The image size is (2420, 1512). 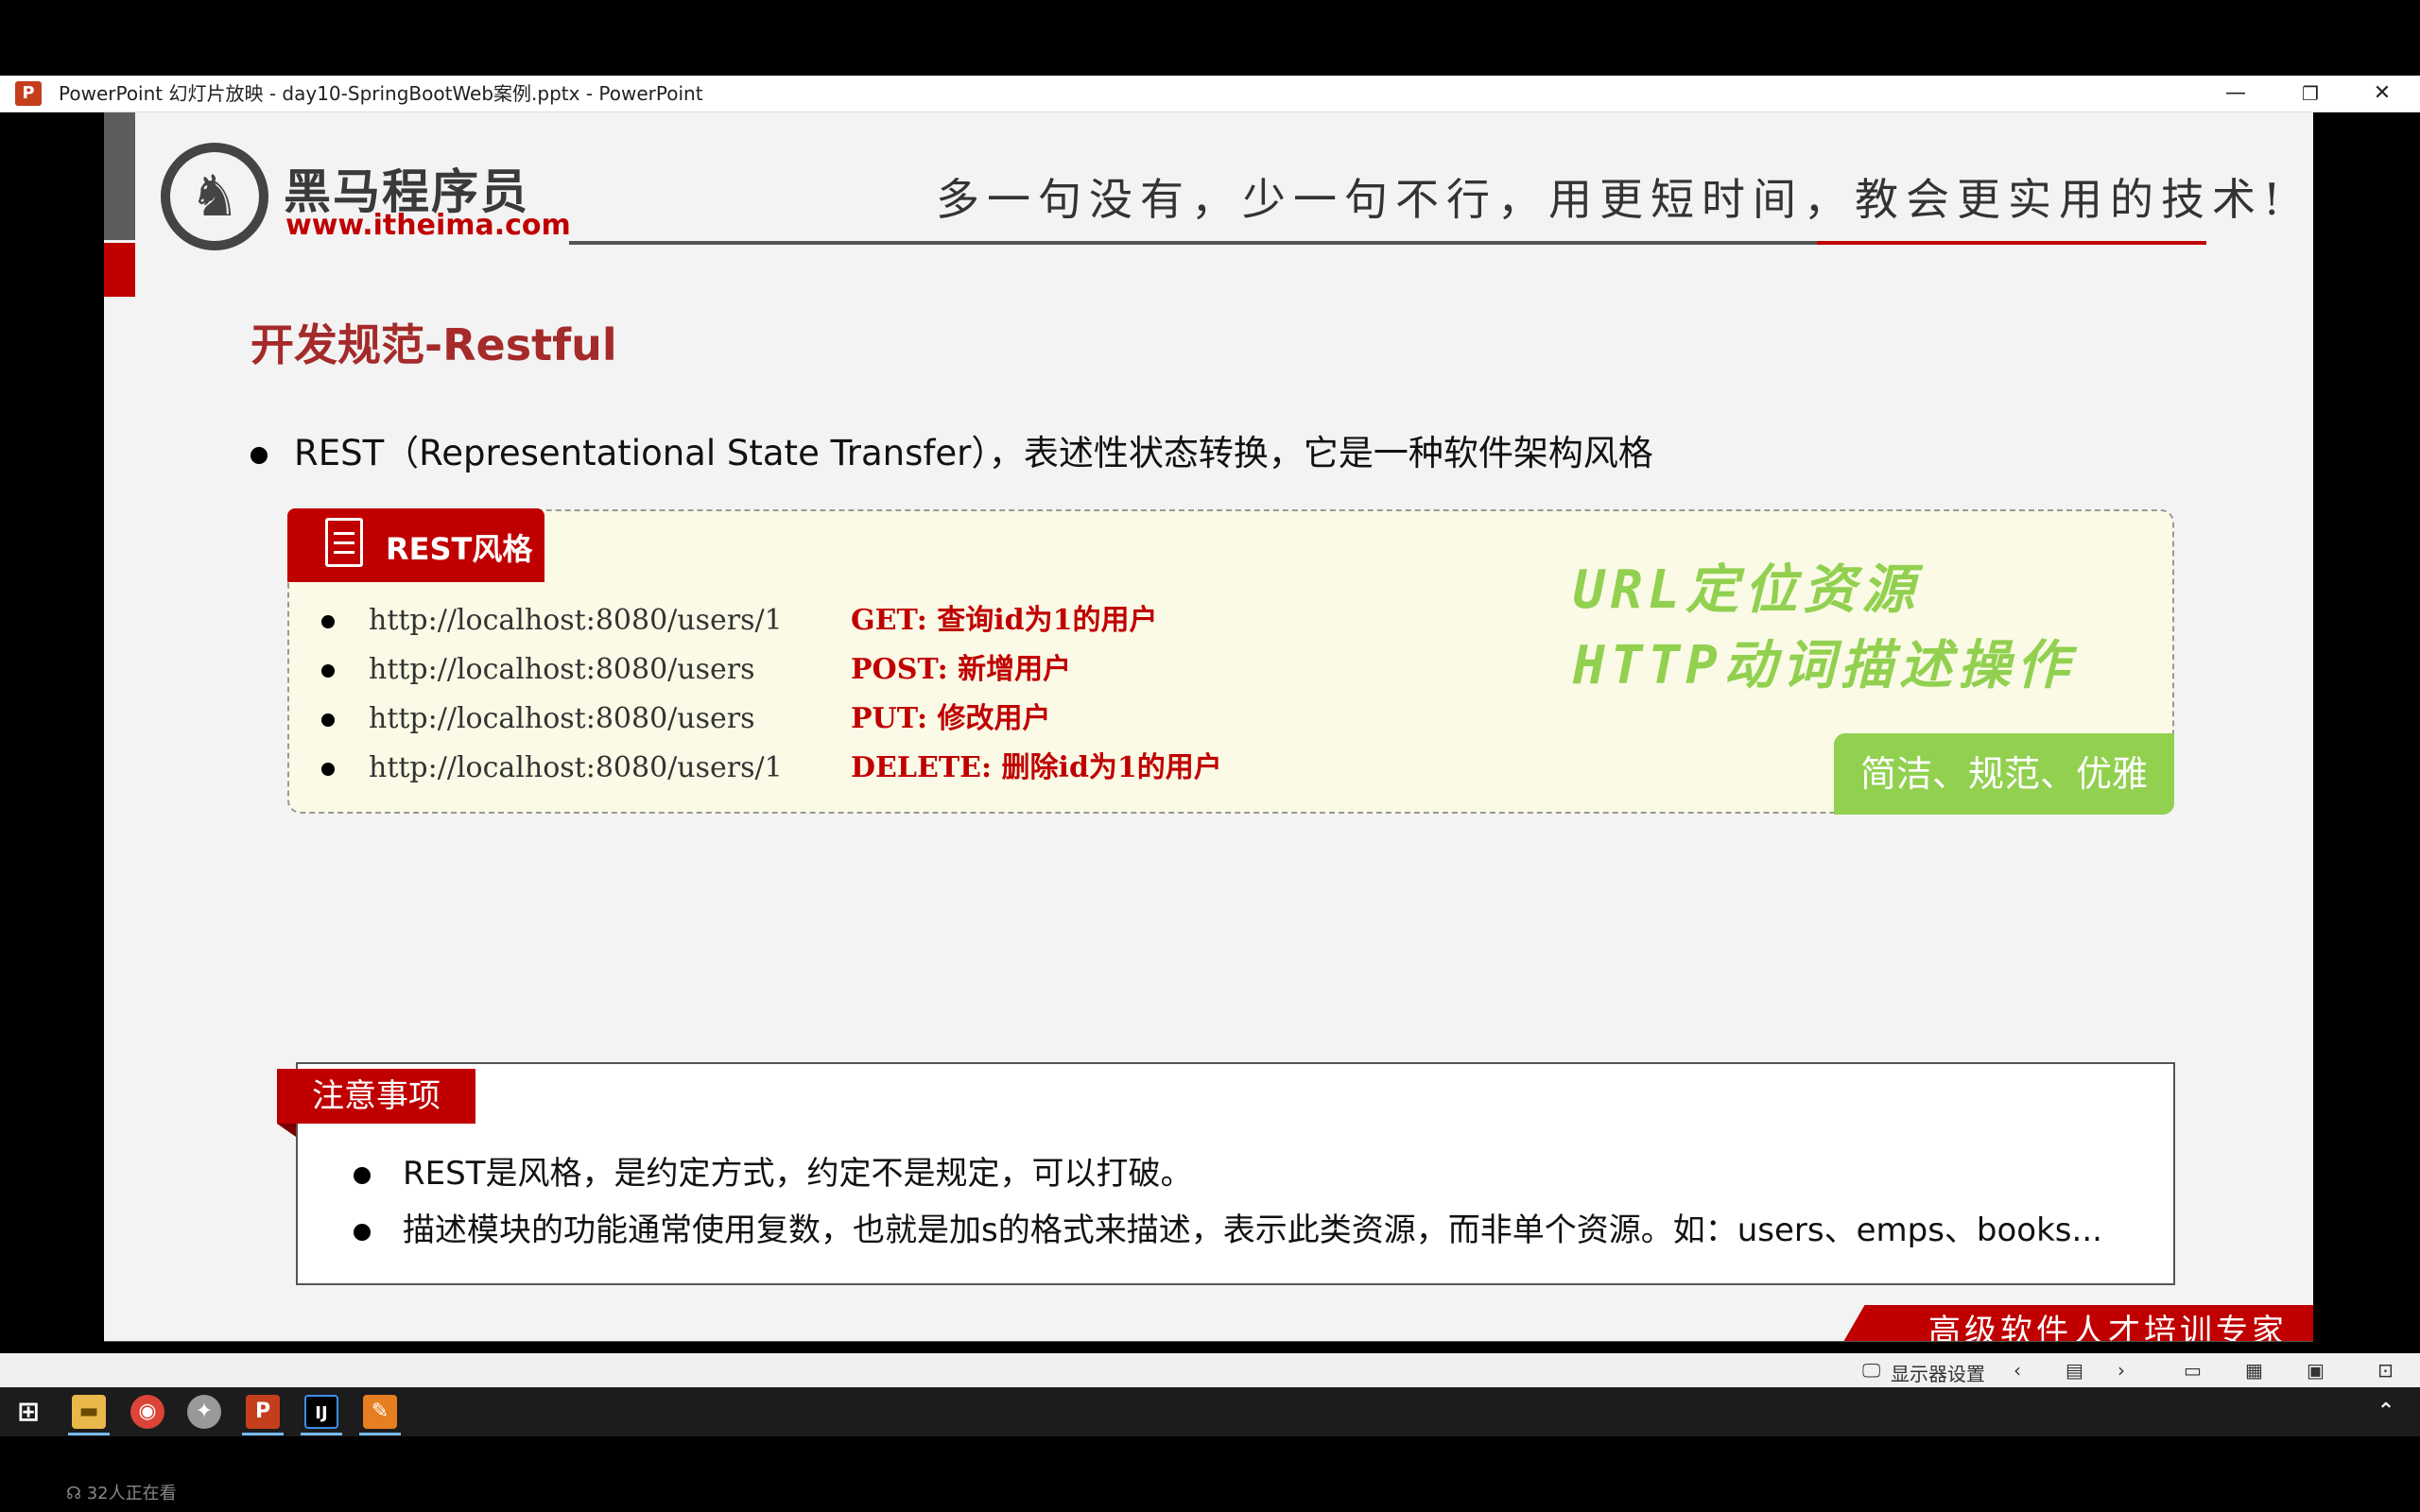 I want to click on previous-slide-icon: ‹, so click(x=2017, y=1370).